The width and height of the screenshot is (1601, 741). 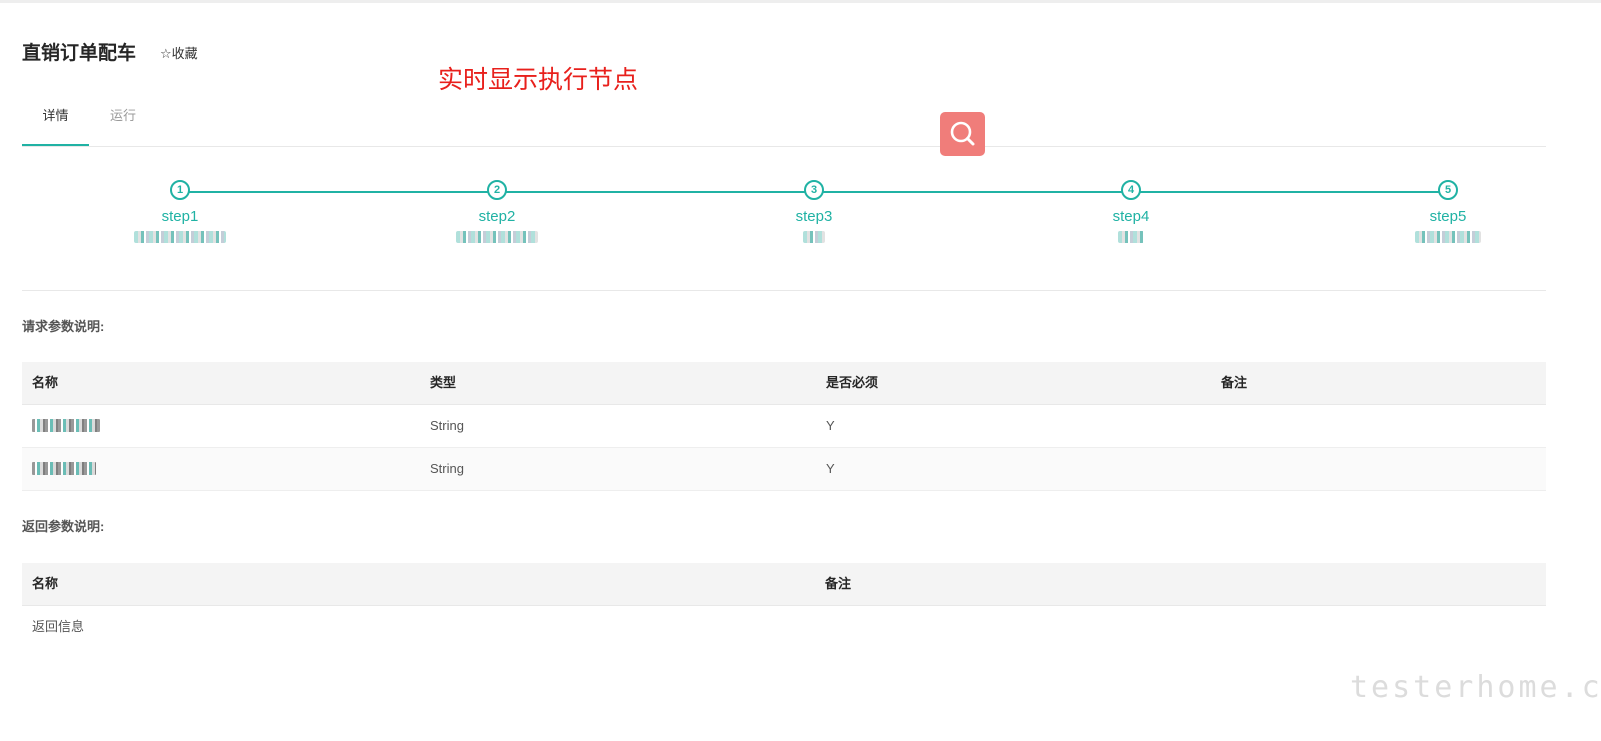 I want to click on step-progress: 1 step1 2 step2 3 step3 4 step4 5 step5, so click(x=784, y=220).